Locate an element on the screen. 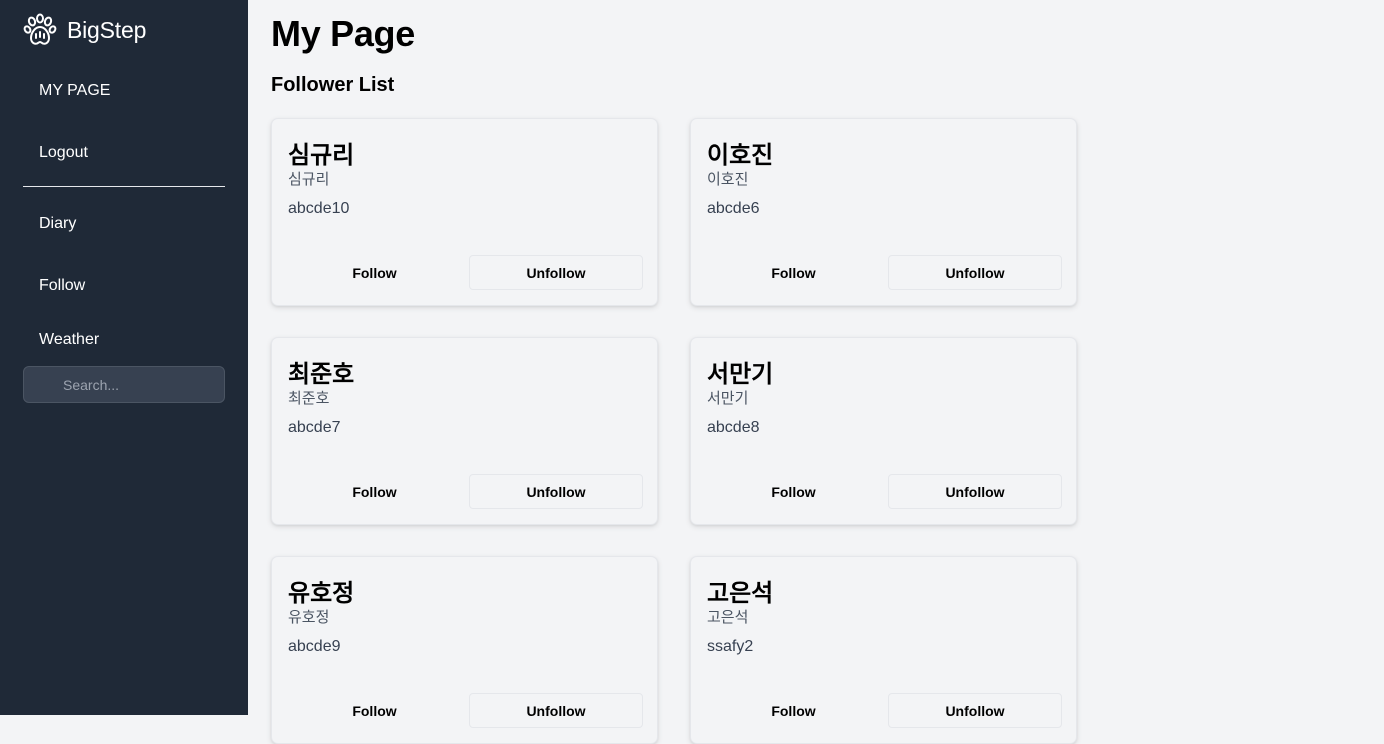 This screenshot has height=744, width=1384. follower-card: 심규리 심규리 abcde10 Follow Unfollow is located at coordinates (464, 212).